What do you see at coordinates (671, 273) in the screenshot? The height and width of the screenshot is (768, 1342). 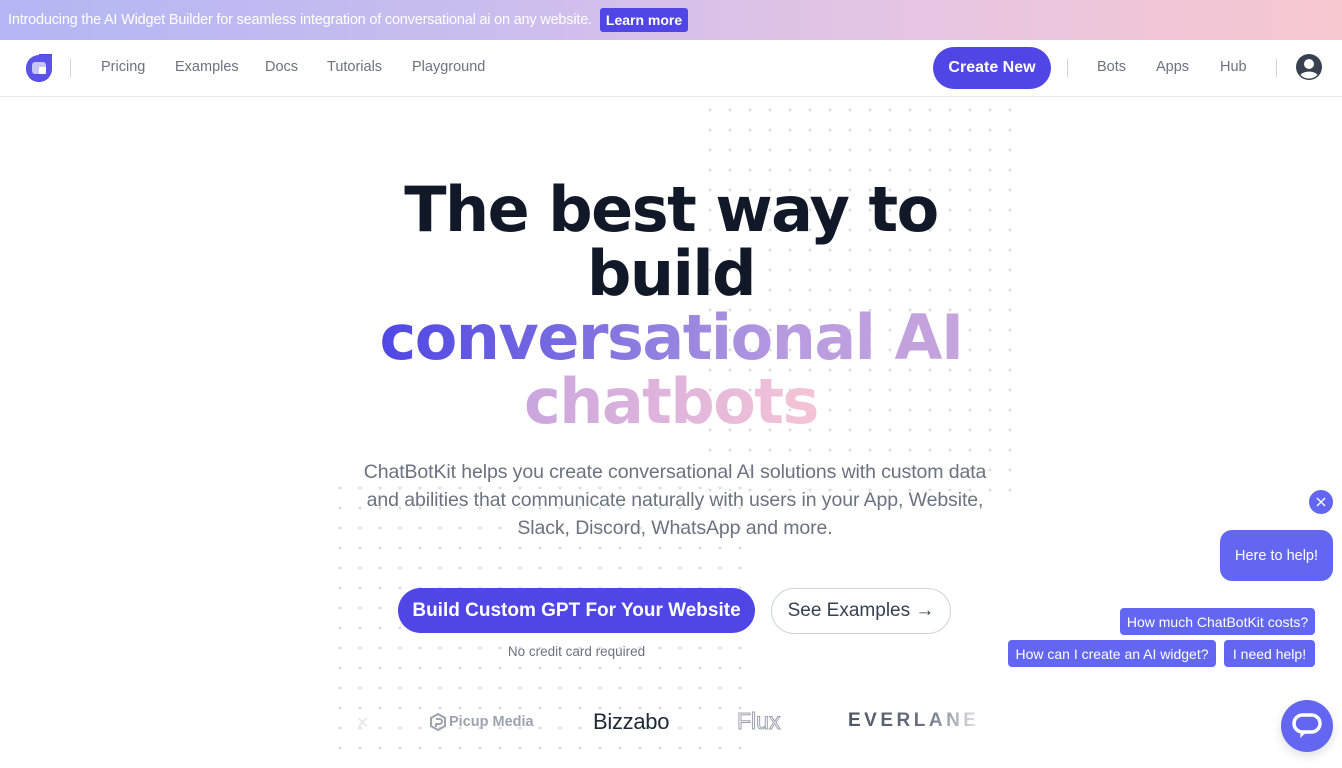 I see `hero-title-line: build` at bounding box center [671, 273].